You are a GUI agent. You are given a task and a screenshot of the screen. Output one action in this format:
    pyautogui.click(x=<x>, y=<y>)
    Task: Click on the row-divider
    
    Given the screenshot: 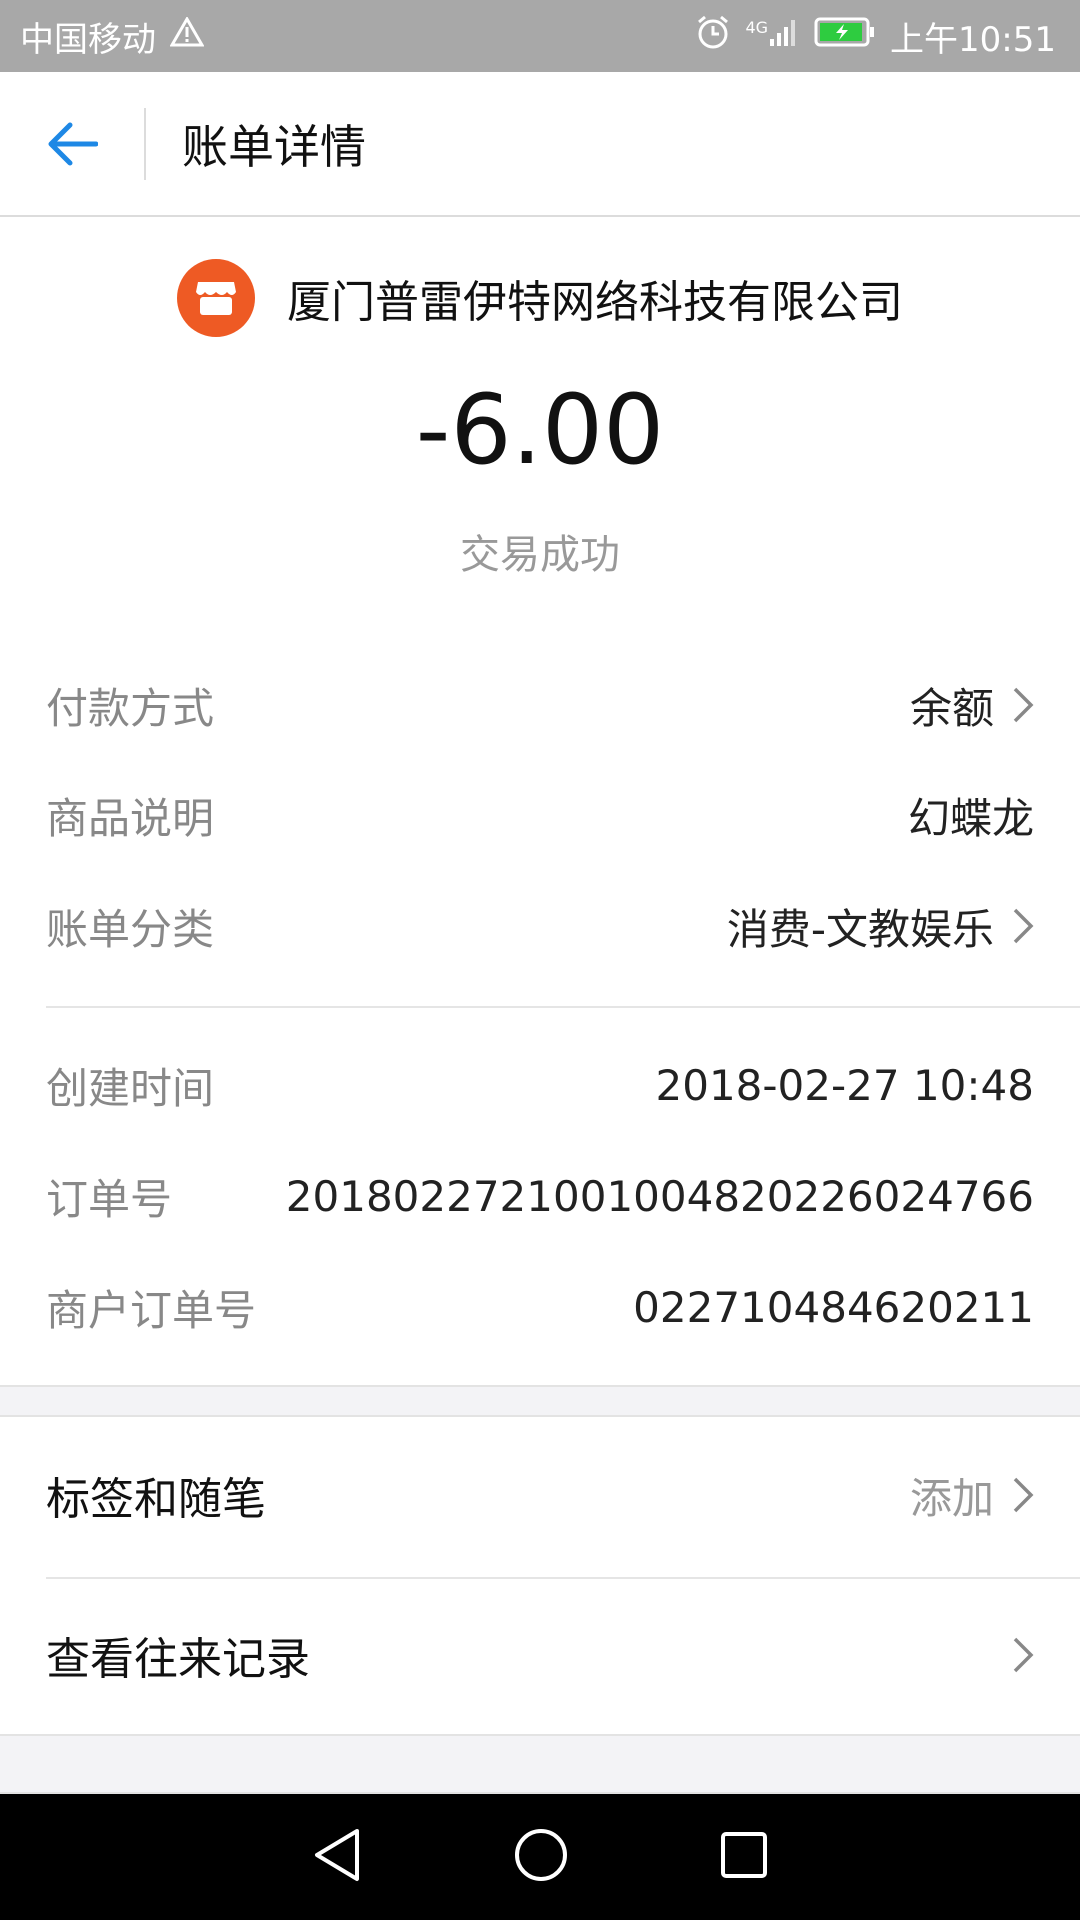 What is the action you would take?
    pyautogui.click(x=563, y=1578)
    